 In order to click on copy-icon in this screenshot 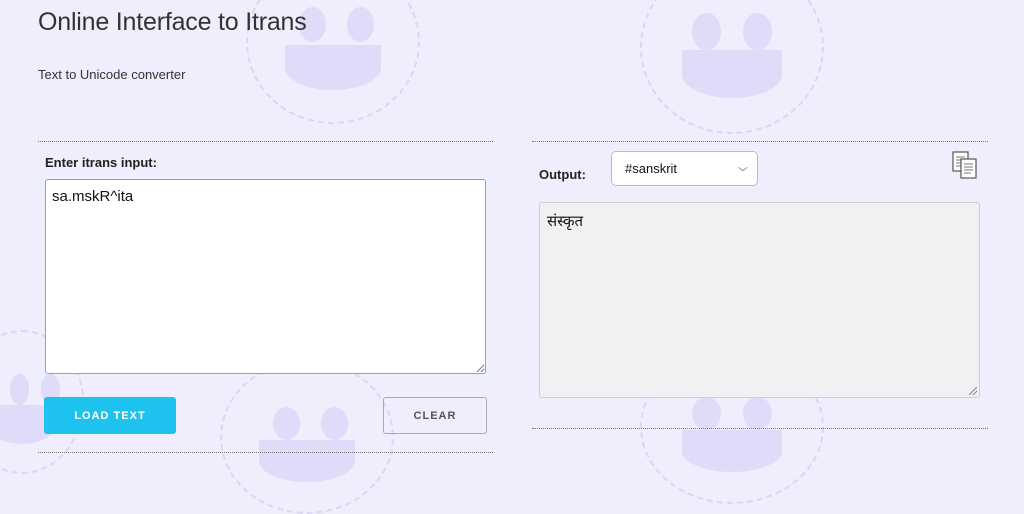, I will do `click(965, 165)`.